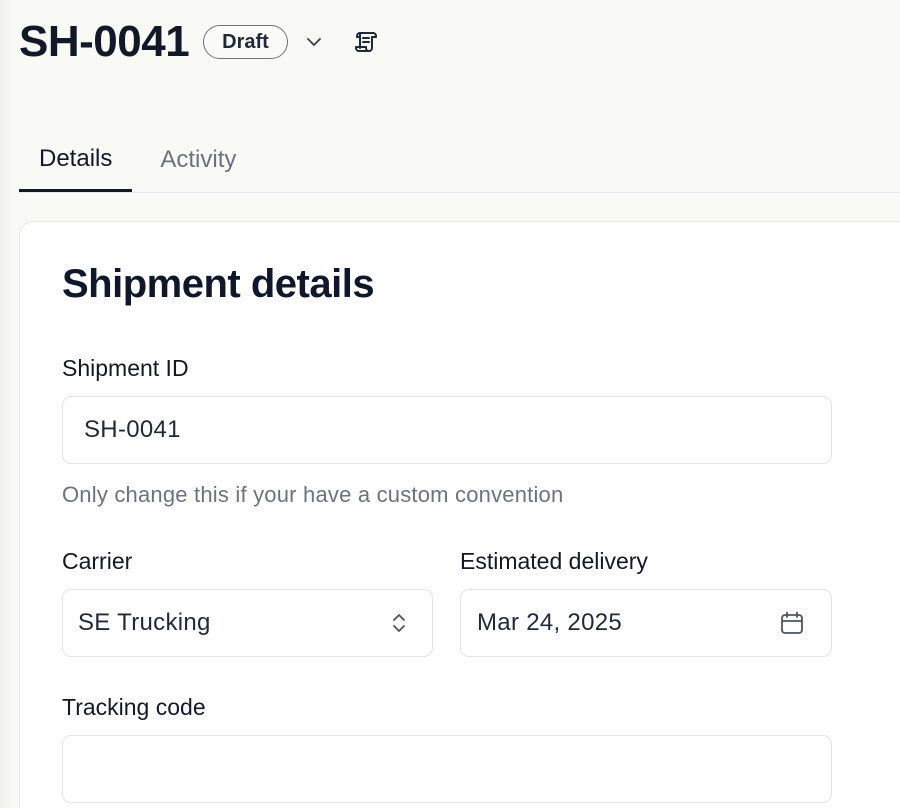 The width and height of the screenshot is (900, 808). What do you see at coordinates (554, 561) in the screenshot?
I see `estimated-delivery-label: Estimated delivery` at bounding box center [554, 561].